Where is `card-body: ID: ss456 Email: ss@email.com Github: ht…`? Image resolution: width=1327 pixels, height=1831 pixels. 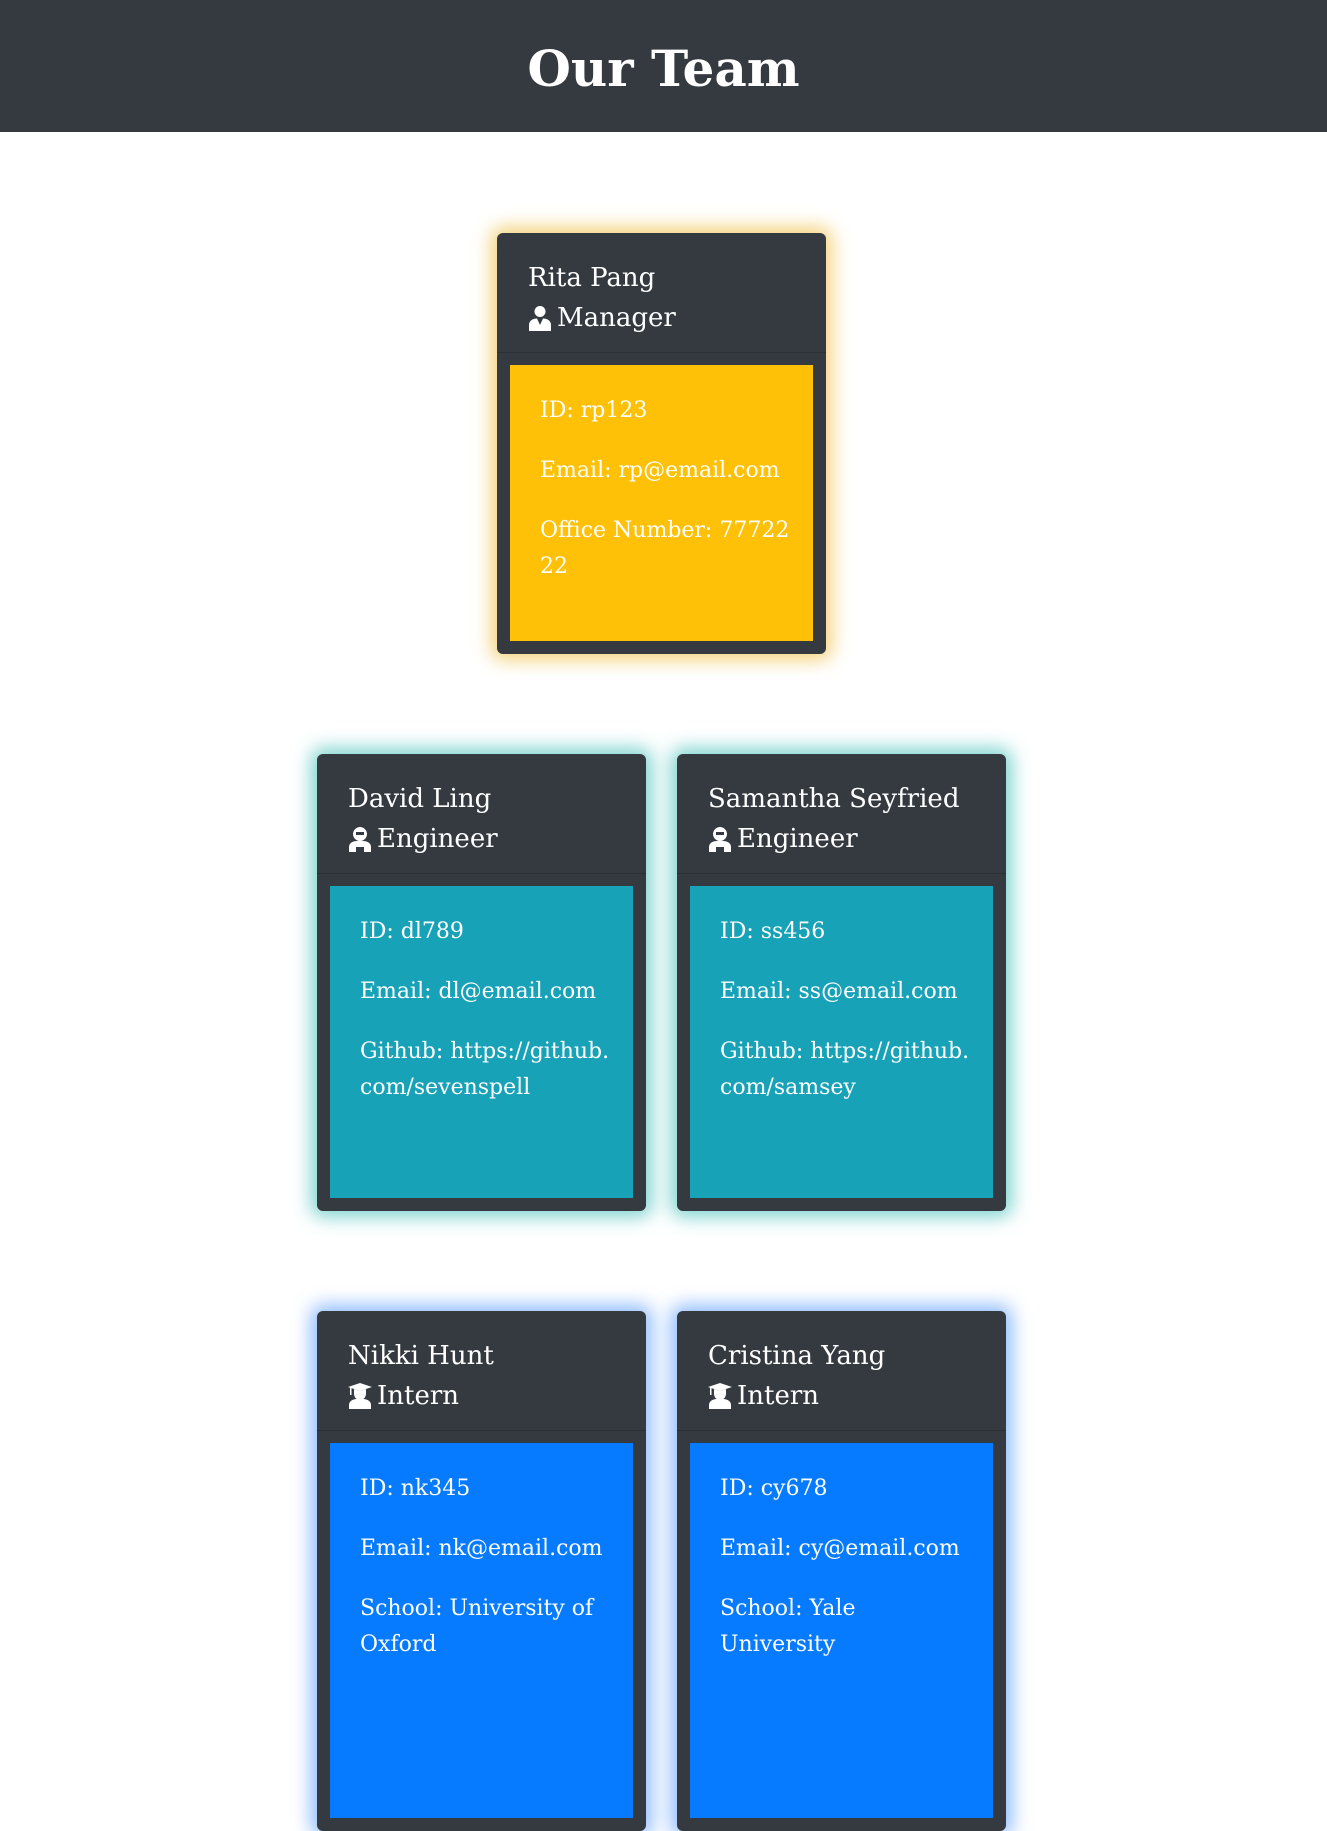
card-body: ID: ss456 Email: ss@email.com Github: ht… is located at coordinates (841, 1042).